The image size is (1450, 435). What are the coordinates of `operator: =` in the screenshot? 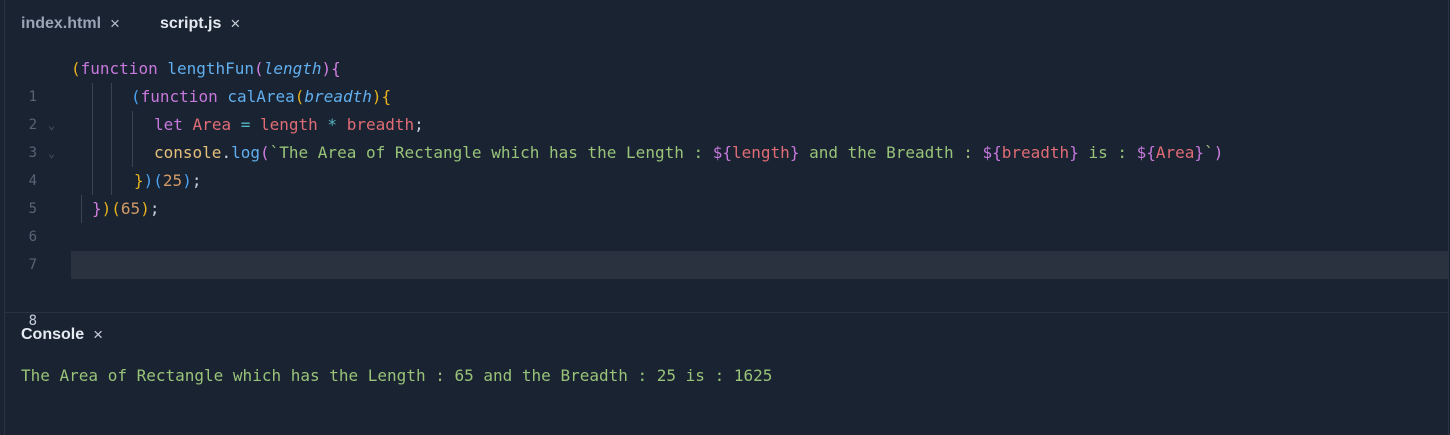 It's located at (245, 124).